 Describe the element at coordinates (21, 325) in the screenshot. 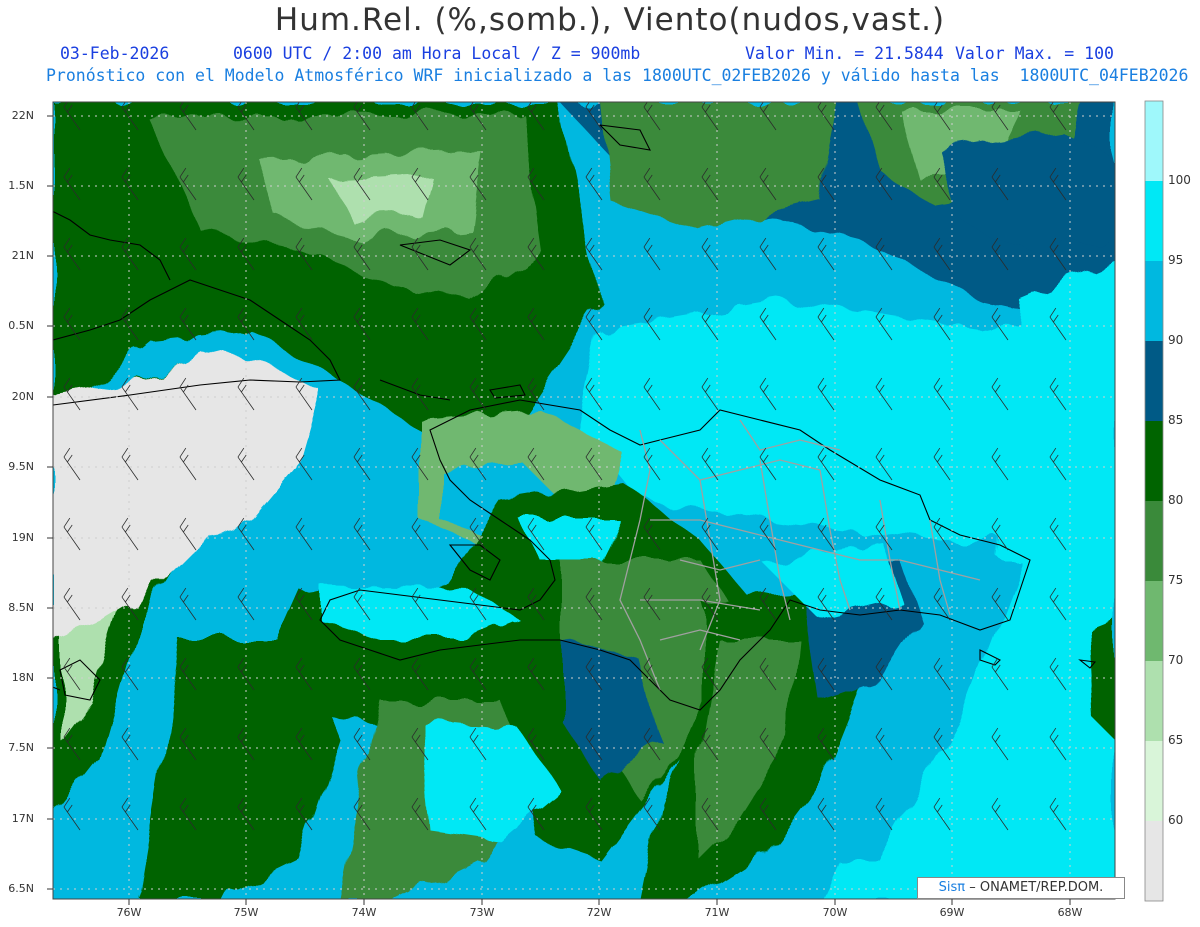

I see `lat-label: 0.5N` at that location.